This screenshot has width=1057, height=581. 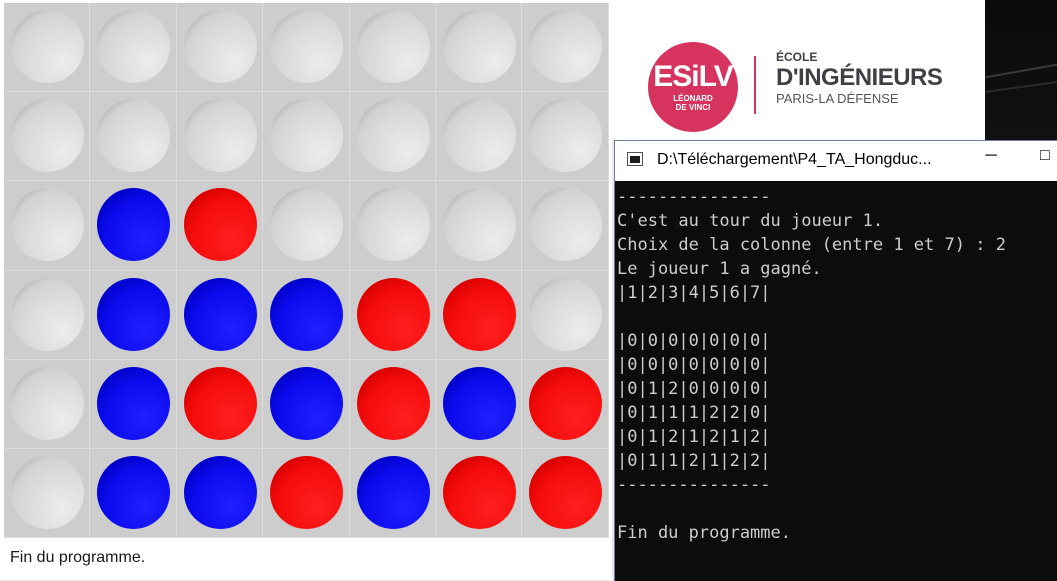 What do you see at coordinates (694, 437) in the screenshot?
I see `console-line: |0|1|2|1|2|1|2|` at bounding box center [694, 437].